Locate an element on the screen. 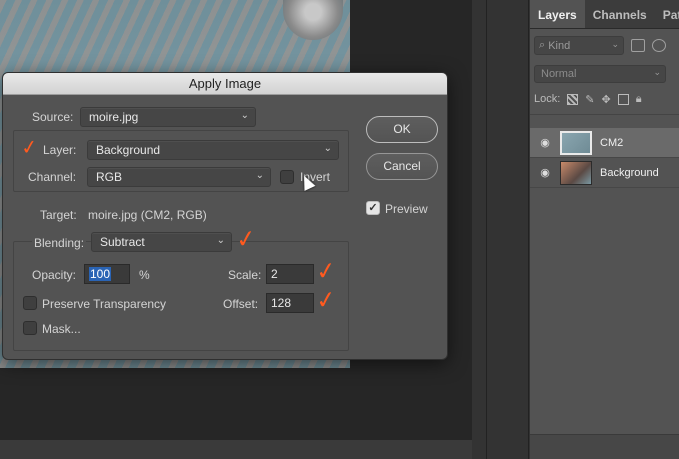 This screenshot has height=459, width=679. blending-label: Blending: is located at coordinates (59, 243).